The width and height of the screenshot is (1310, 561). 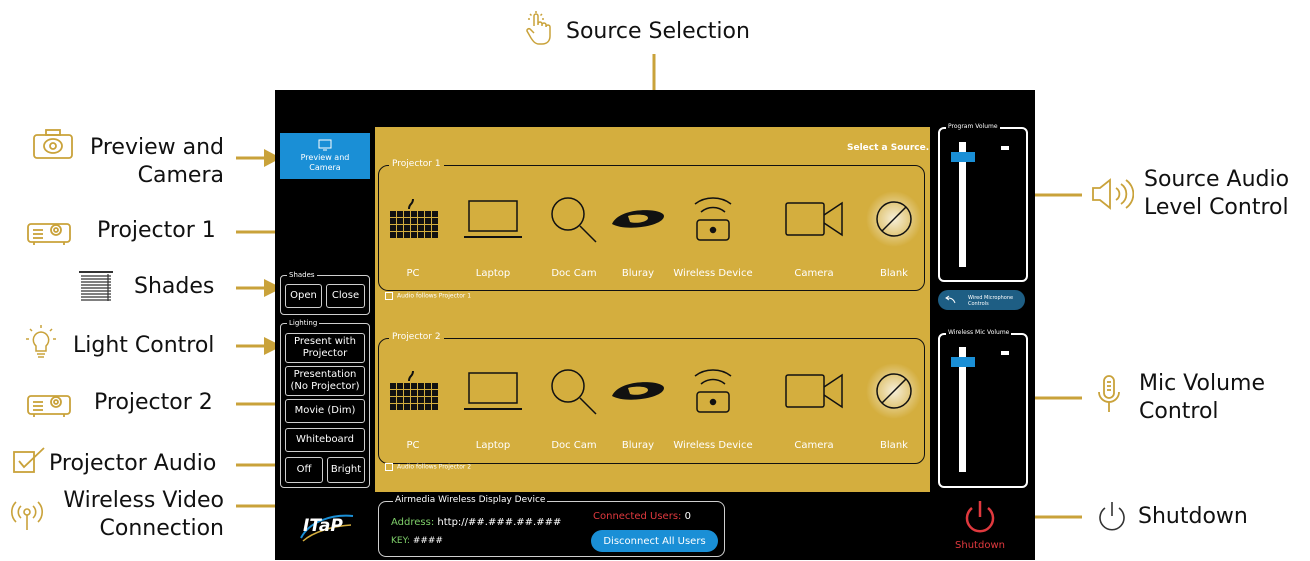 What do you see at coordinates (1005, 148) in the screenshot?
I see `program-volume-level-indicator` at bounding box center [1005, 148].